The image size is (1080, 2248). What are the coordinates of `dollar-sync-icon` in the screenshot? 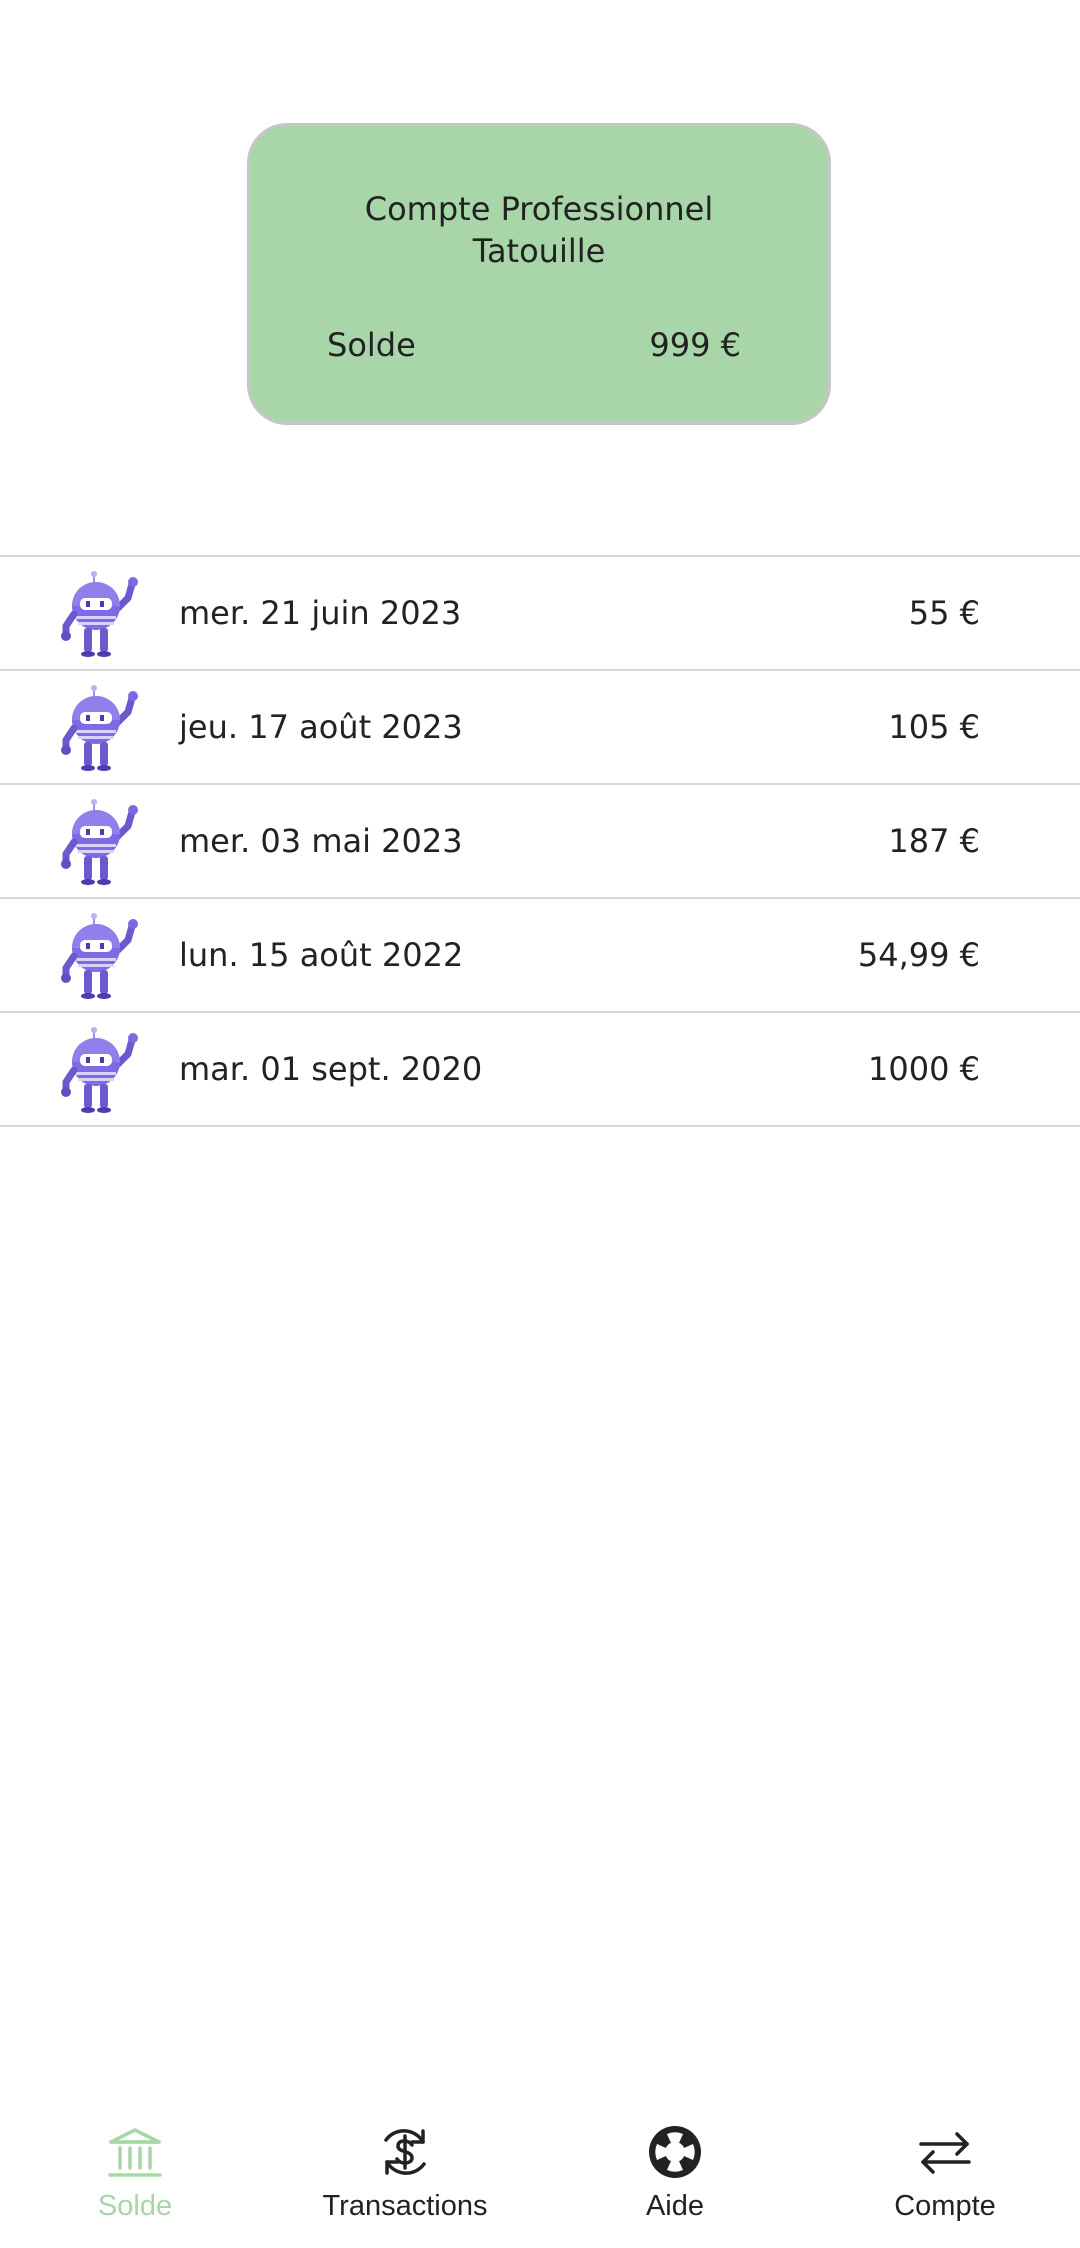 It's located at (405, 2152).